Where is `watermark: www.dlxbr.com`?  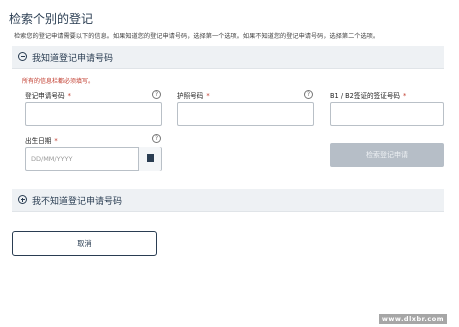
watermark: www.dlxbr.com is located at coordinates (412, 319).